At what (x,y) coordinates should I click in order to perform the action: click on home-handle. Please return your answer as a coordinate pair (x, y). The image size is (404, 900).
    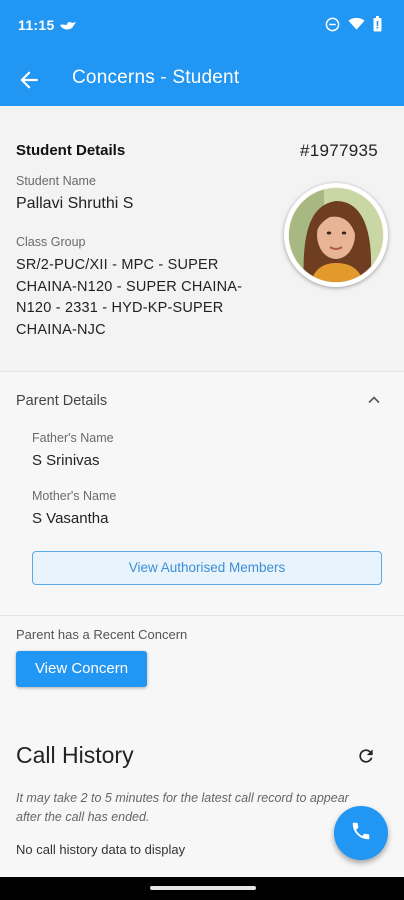
    Looking at the image, I should click on (203, 888).